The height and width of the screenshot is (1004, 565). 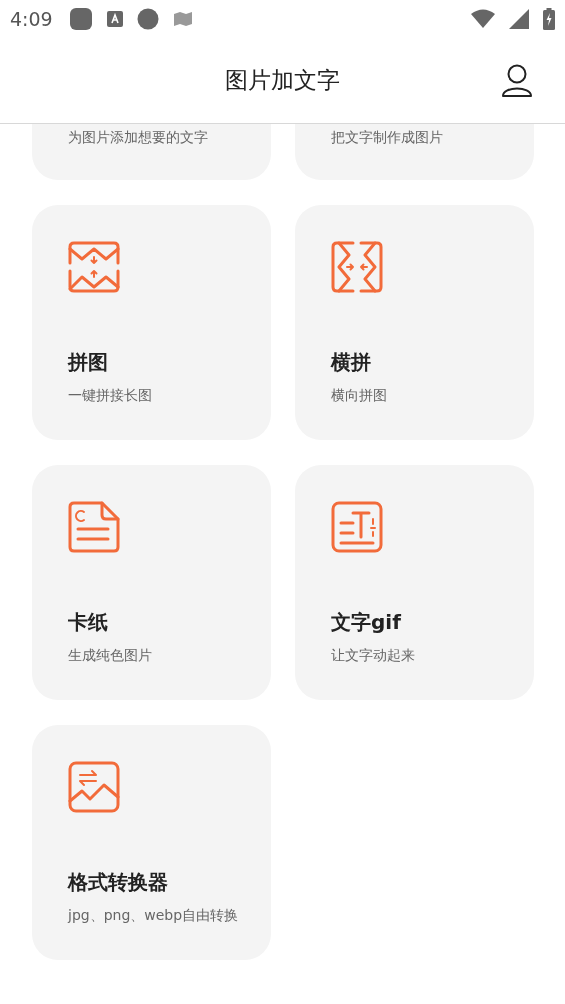 What do you see at coordinates (151, 842) in the screenshot?
I see `tool-card: 格式转换器 jpg、png、webp自由转换` at bounding box center [151, 842].